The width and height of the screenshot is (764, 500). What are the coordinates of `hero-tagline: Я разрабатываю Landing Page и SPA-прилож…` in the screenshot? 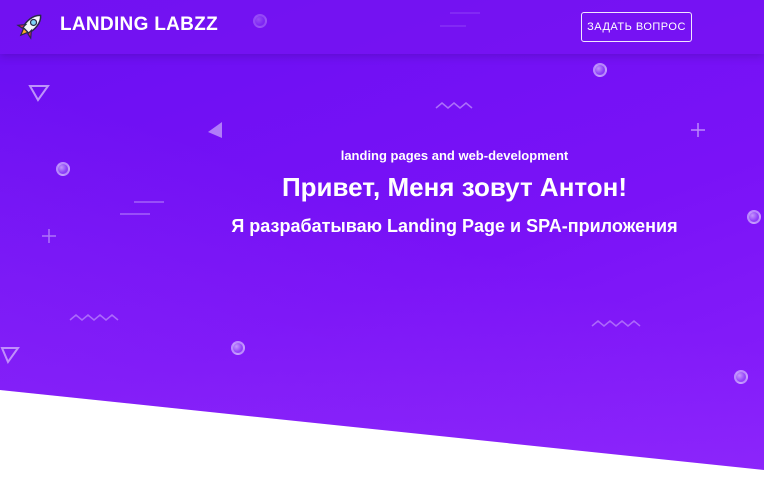 It's located at (454, 226).